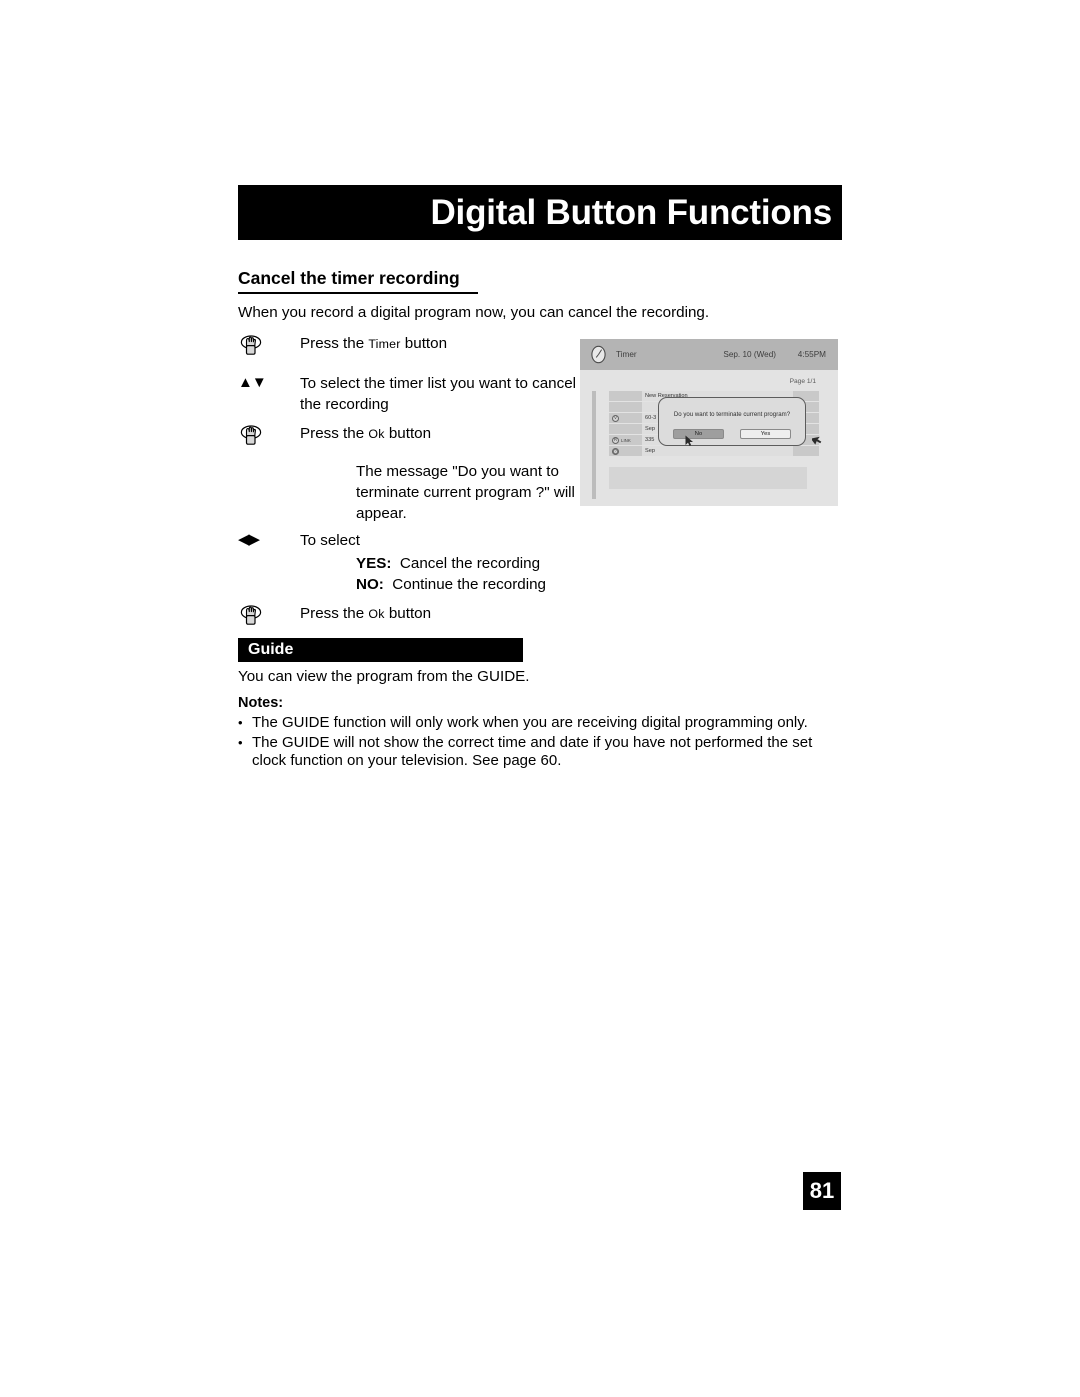  I want to click on tv-menu-title: Timer, so click(626, 354).